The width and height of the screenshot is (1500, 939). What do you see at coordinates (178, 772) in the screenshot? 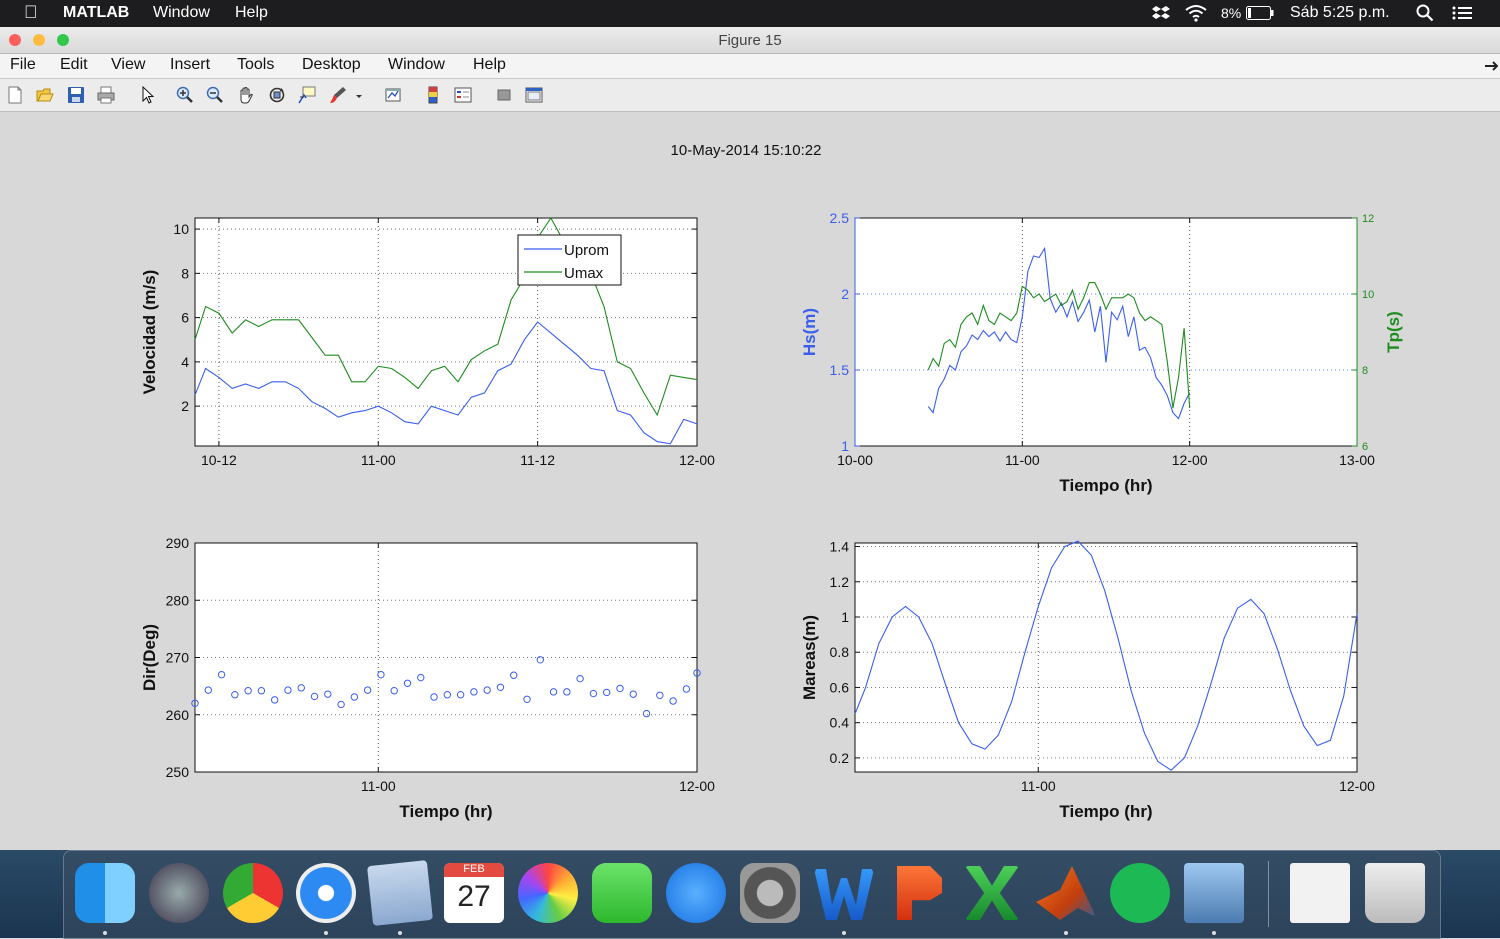
I see `y-tick-label: 250` at bounding box center [178, 772].